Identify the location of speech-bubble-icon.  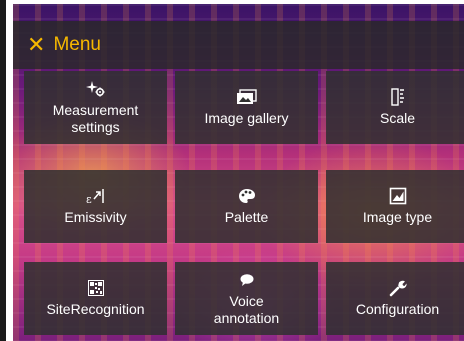
(247, 280).